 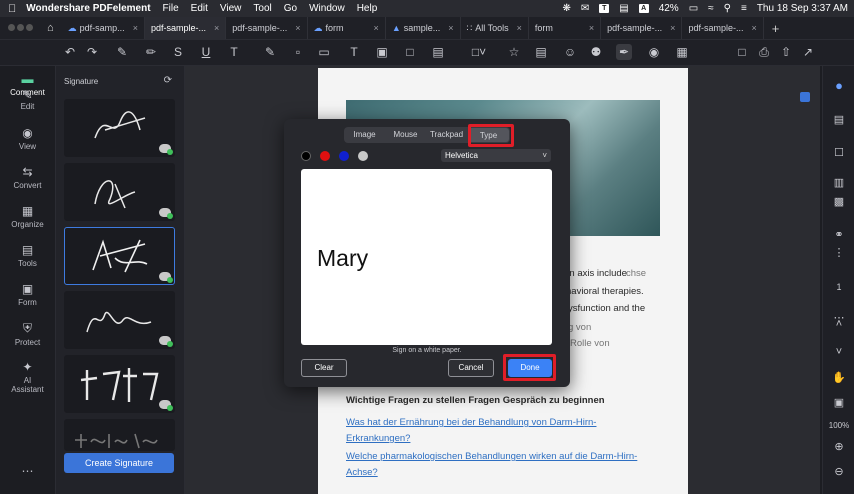 What do you see at coordinates (325, 156) in the screenshot?
I see `color-red-swatch` at bounding box center [325, 156].